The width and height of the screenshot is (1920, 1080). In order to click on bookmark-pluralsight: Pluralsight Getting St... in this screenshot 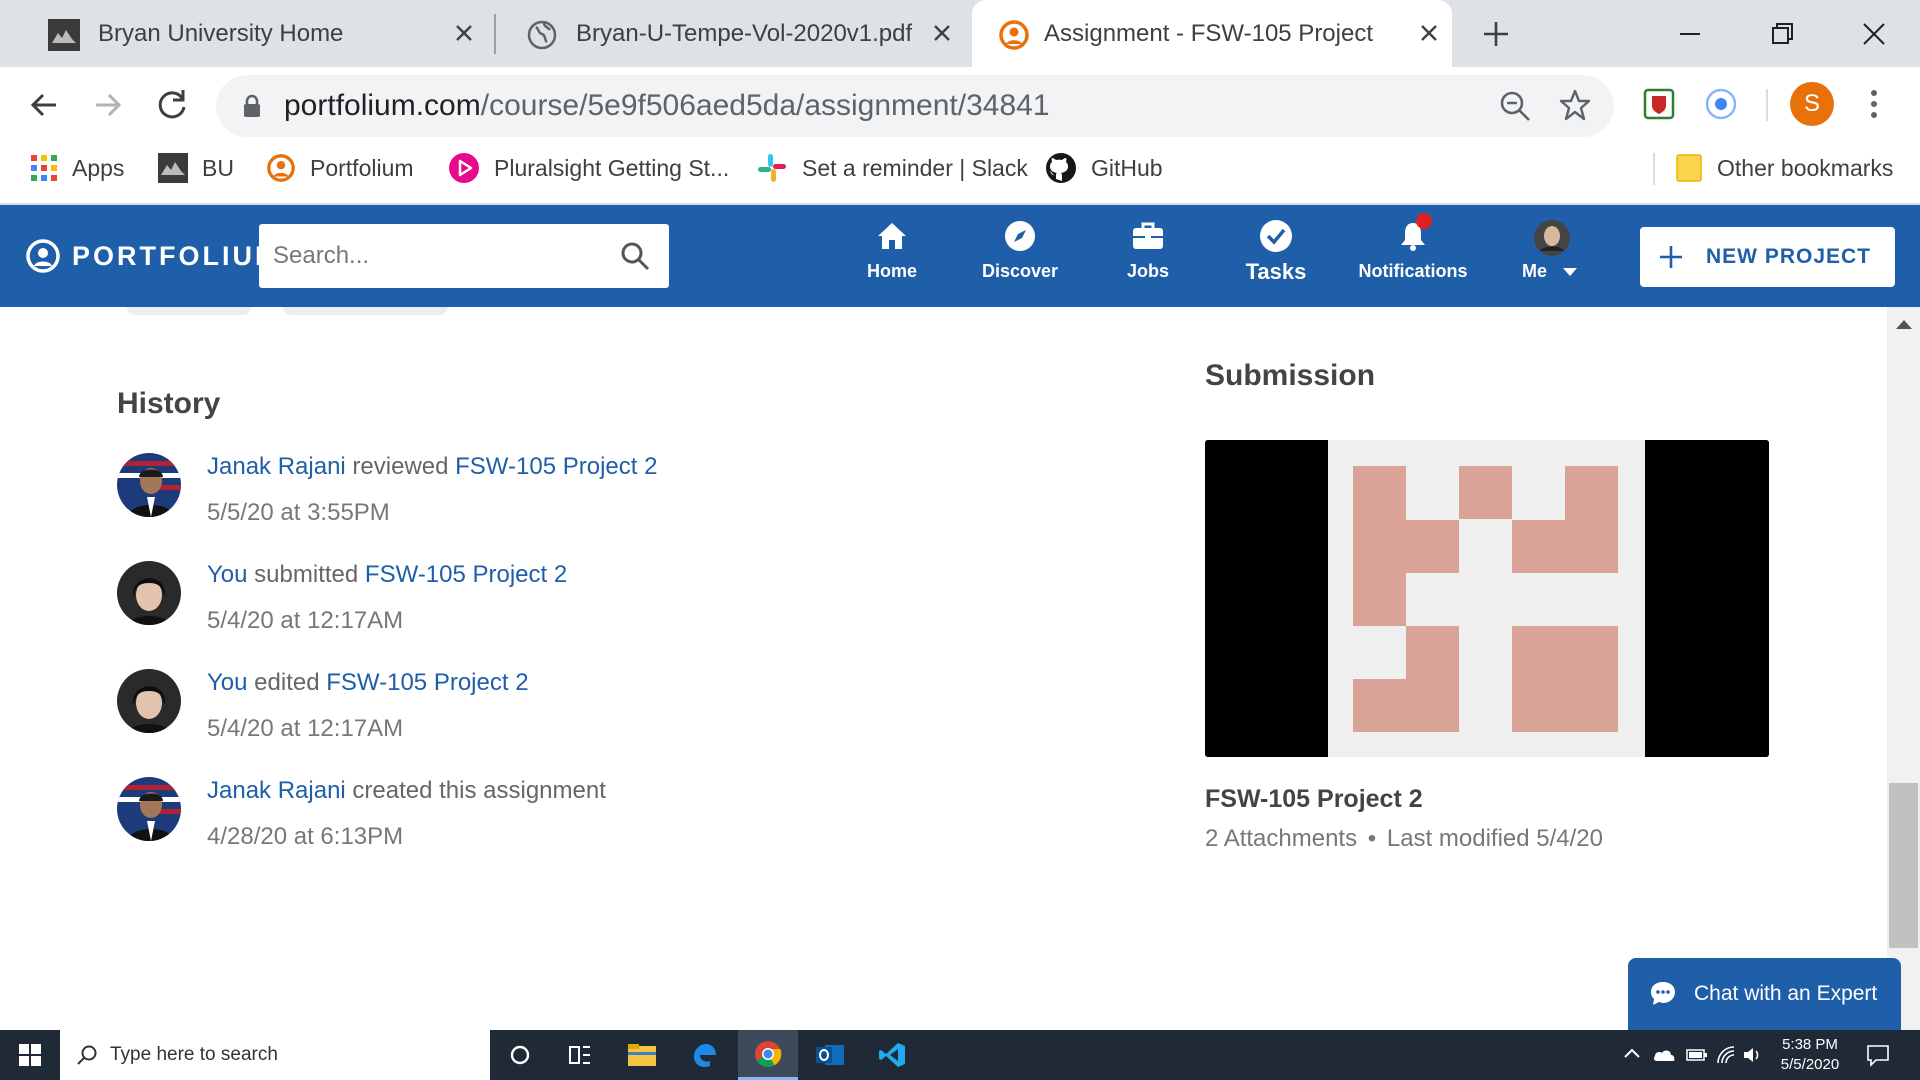, I will do `click(588, 168)`.